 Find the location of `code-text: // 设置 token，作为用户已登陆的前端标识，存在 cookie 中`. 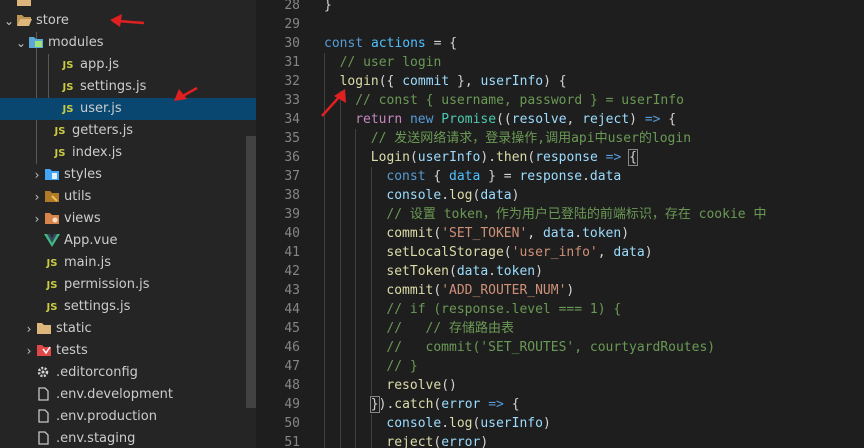

code-text: // 设置 token，作为用户已登陆的前端标识，存在 cookie 中 is located at coordinates (576, 214).